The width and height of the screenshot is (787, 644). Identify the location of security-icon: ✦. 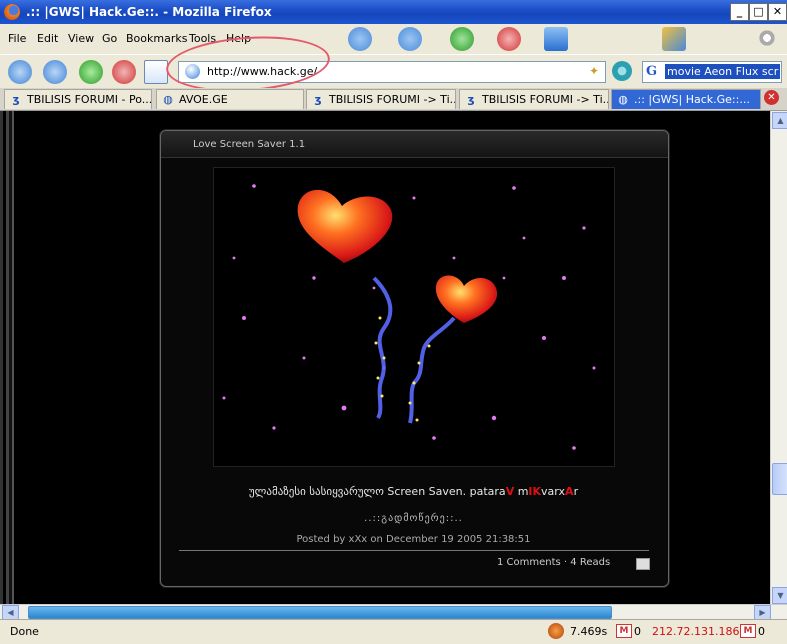
(594, 71).